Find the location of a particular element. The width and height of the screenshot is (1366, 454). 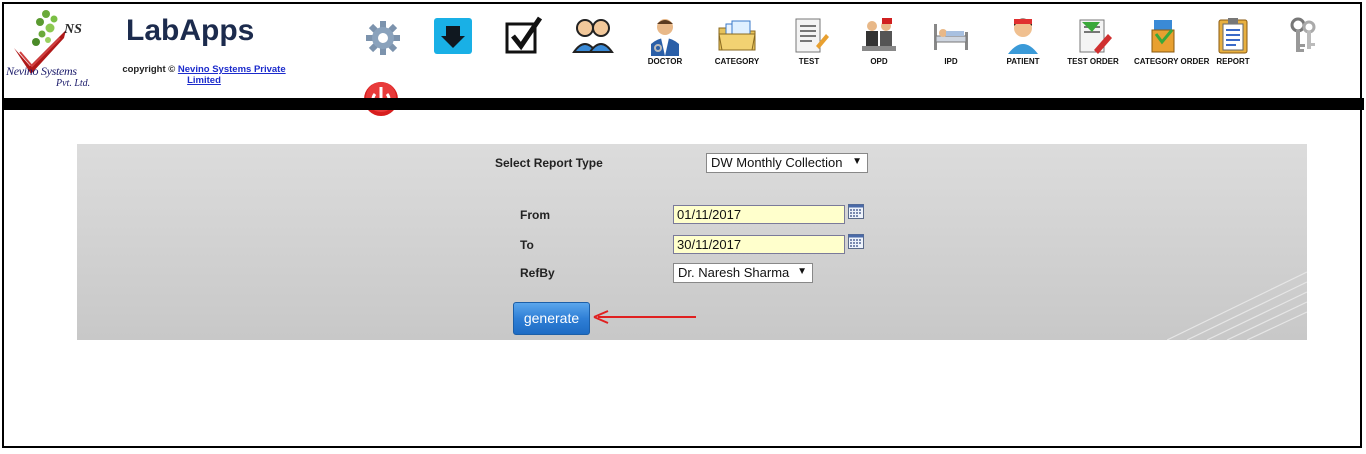

toolbar-doctor-button: DOCTOR is located at coordinates (665, 44).